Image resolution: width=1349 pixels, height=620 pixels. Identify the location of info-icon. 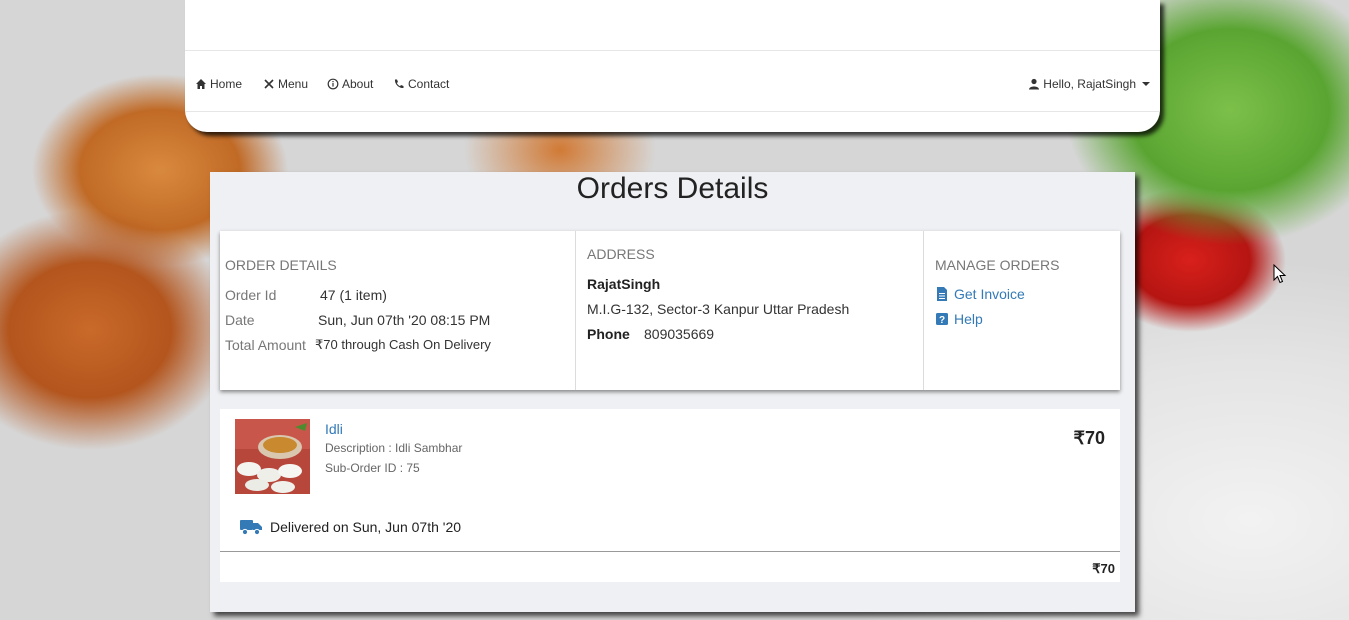
(333, 84).